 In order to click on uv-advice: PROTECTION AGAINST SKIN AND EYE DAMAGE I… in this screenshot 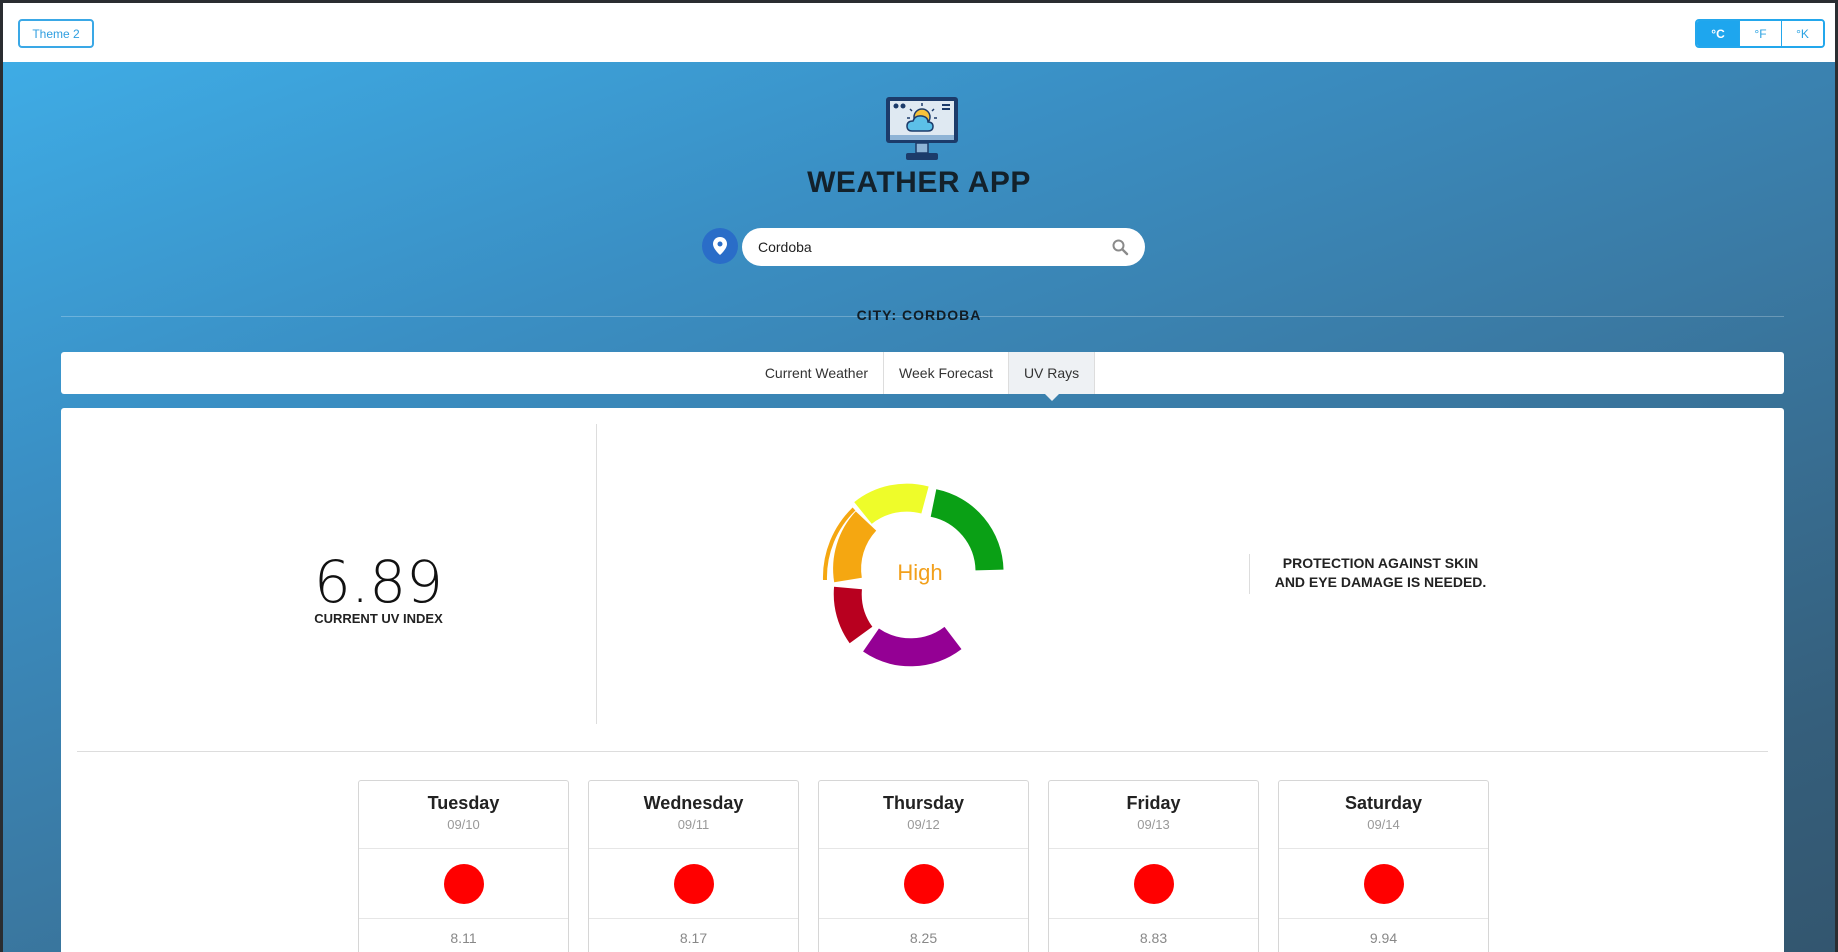, I will do `click(1369, 574)`.